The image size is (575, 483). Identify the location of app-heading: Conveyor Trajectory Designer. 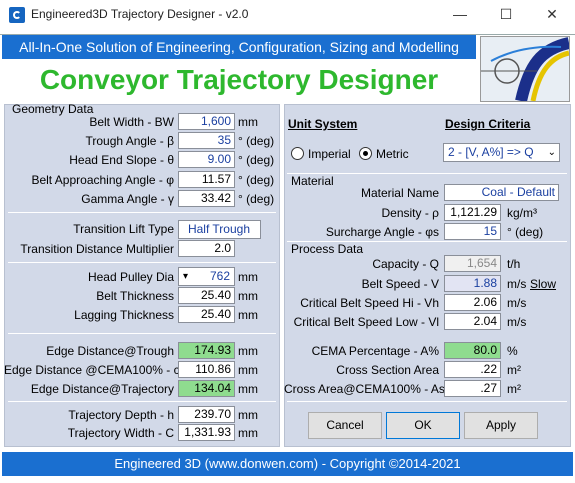
(239, 79).